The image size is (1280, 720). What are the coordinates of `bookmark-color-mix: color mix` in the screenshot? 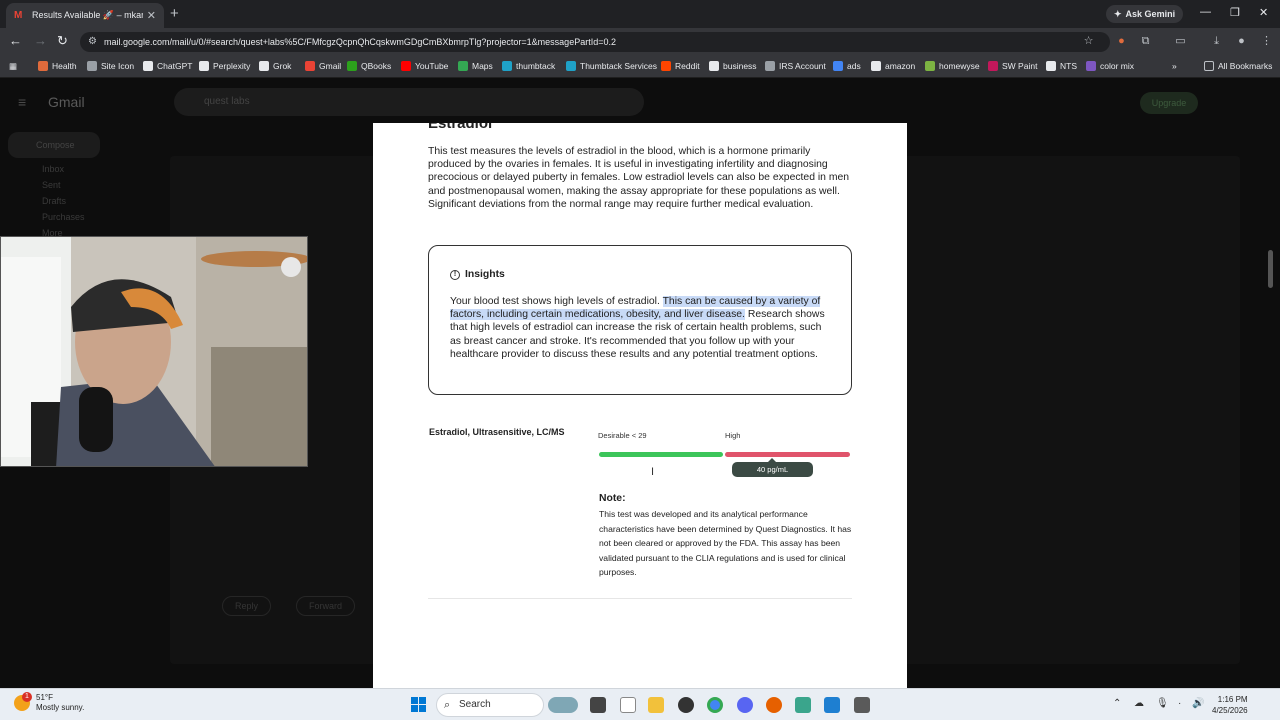 It's located at (1110, 66).